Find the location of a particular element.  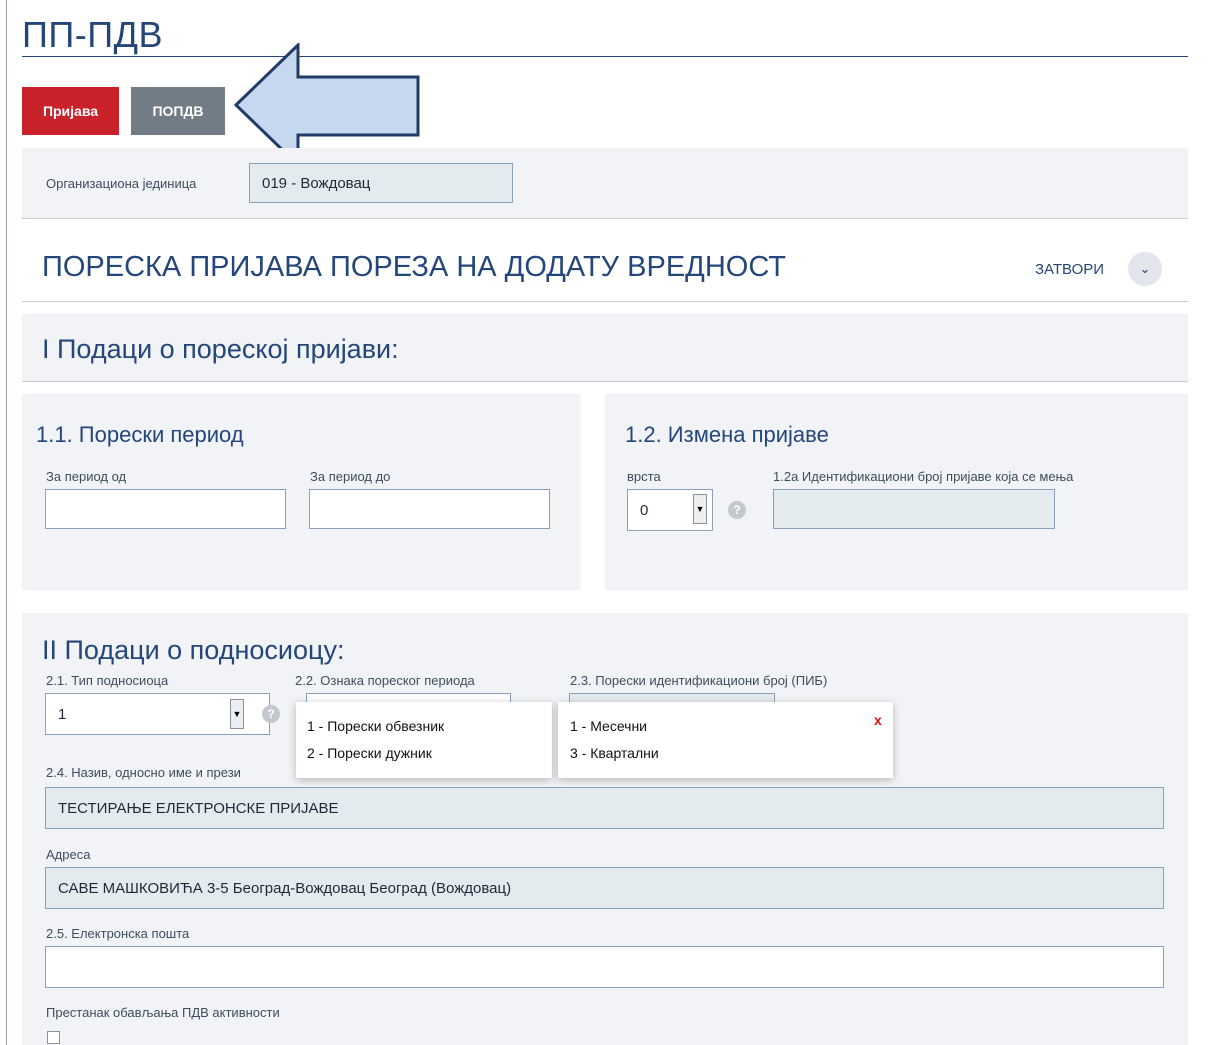

name-label: 2.4. Назив, односно име и прези is located at coordinates (143, 772).